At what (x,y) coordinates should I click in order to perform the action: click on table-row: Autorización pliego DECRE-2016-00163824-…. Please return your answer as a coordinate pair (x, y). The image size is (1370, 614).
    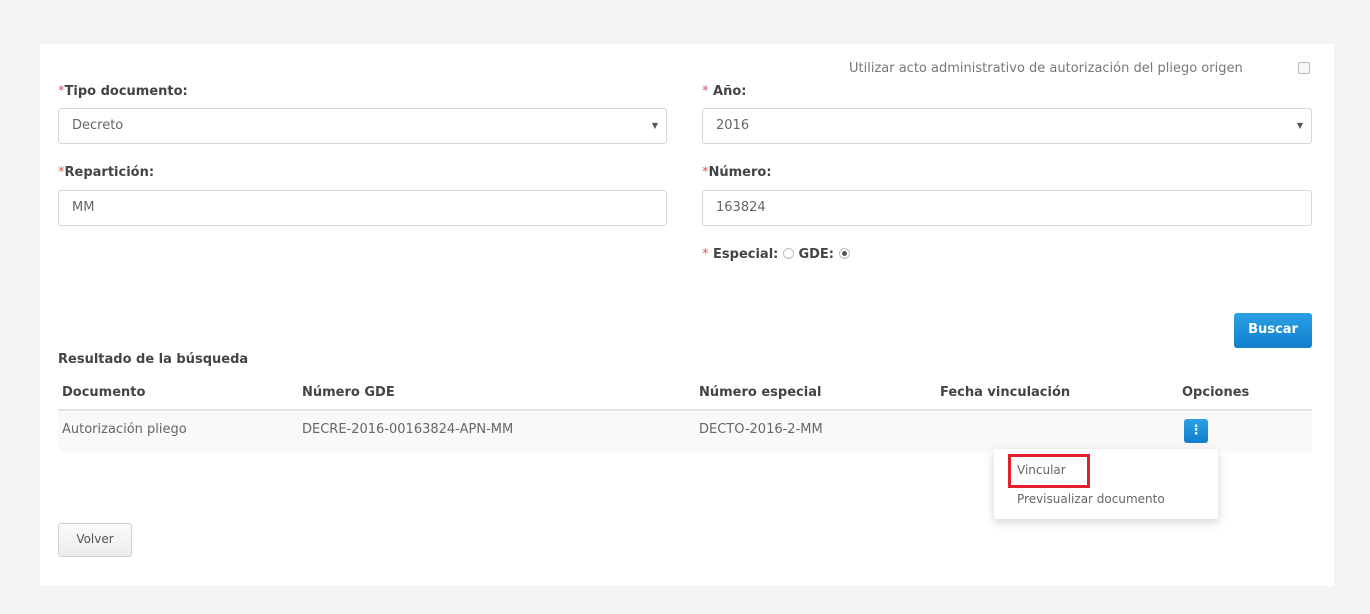
    Looking at the image, I should click on (685, 432).